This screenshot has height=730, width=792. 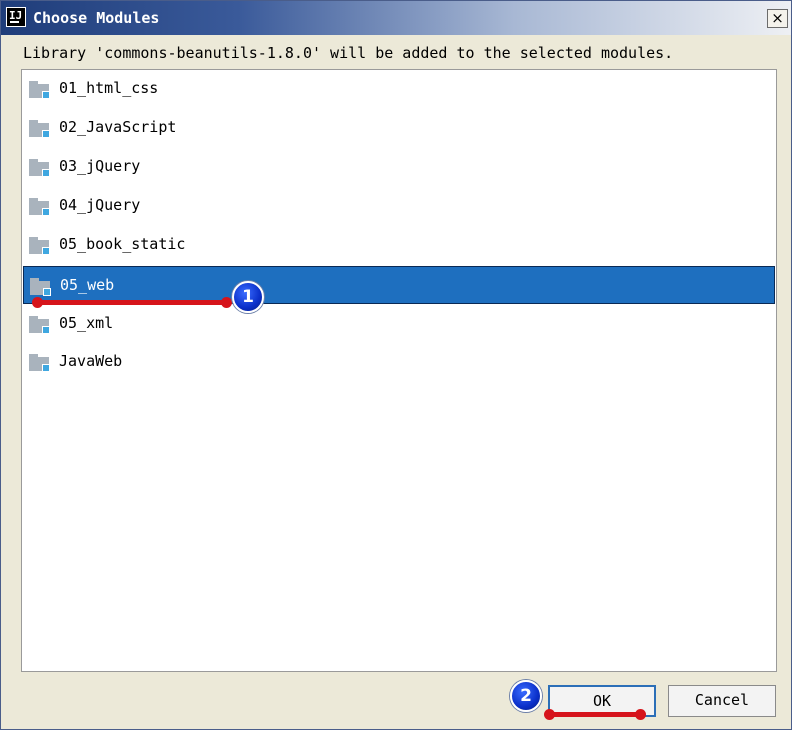 What do you see at coordinates (96, 18) in the screenshot?
I see `dialog-title: Choose Modules` at bounding box center [96, 18].